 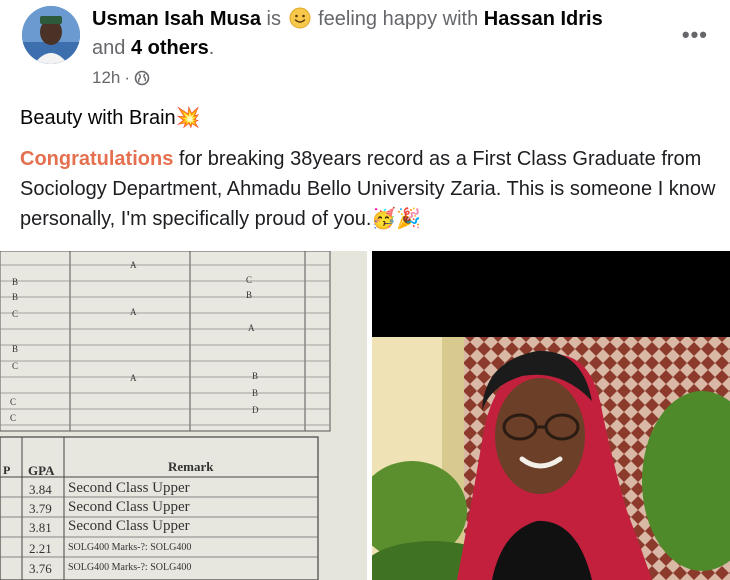 What do you see at coordinates (121, 78) in the screenshot?
I see `post-meta: 12h ·` at bounding box center [121, 78].